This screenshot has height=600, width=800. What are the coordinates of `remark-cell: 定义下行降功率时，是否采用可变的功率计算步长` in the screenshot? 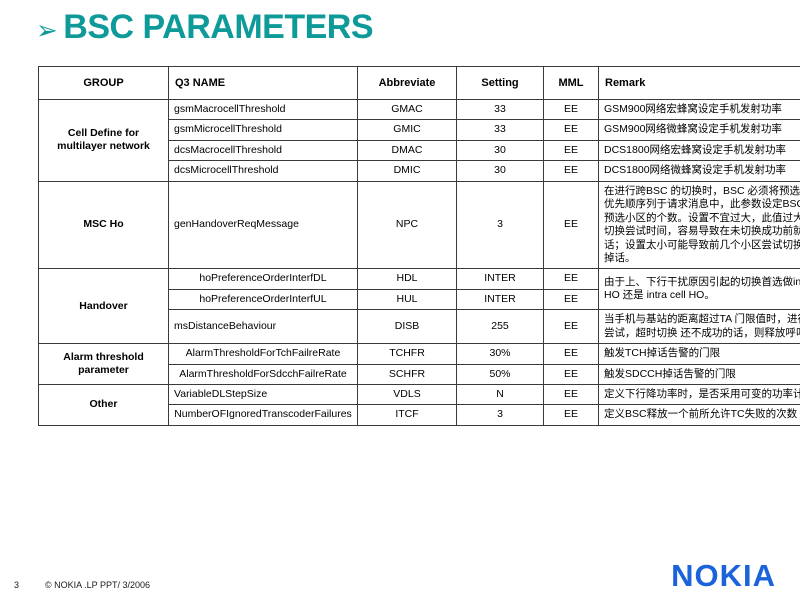 It's located at (699, 394).